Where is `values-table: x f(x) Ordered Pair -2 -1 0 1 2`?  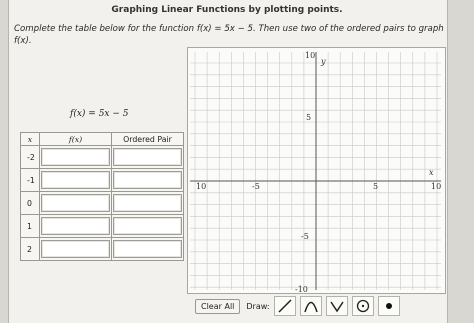
values-table: x f(x) Ordered Pair -2 -1 0 1 2 is located at coordinates (102, 196).